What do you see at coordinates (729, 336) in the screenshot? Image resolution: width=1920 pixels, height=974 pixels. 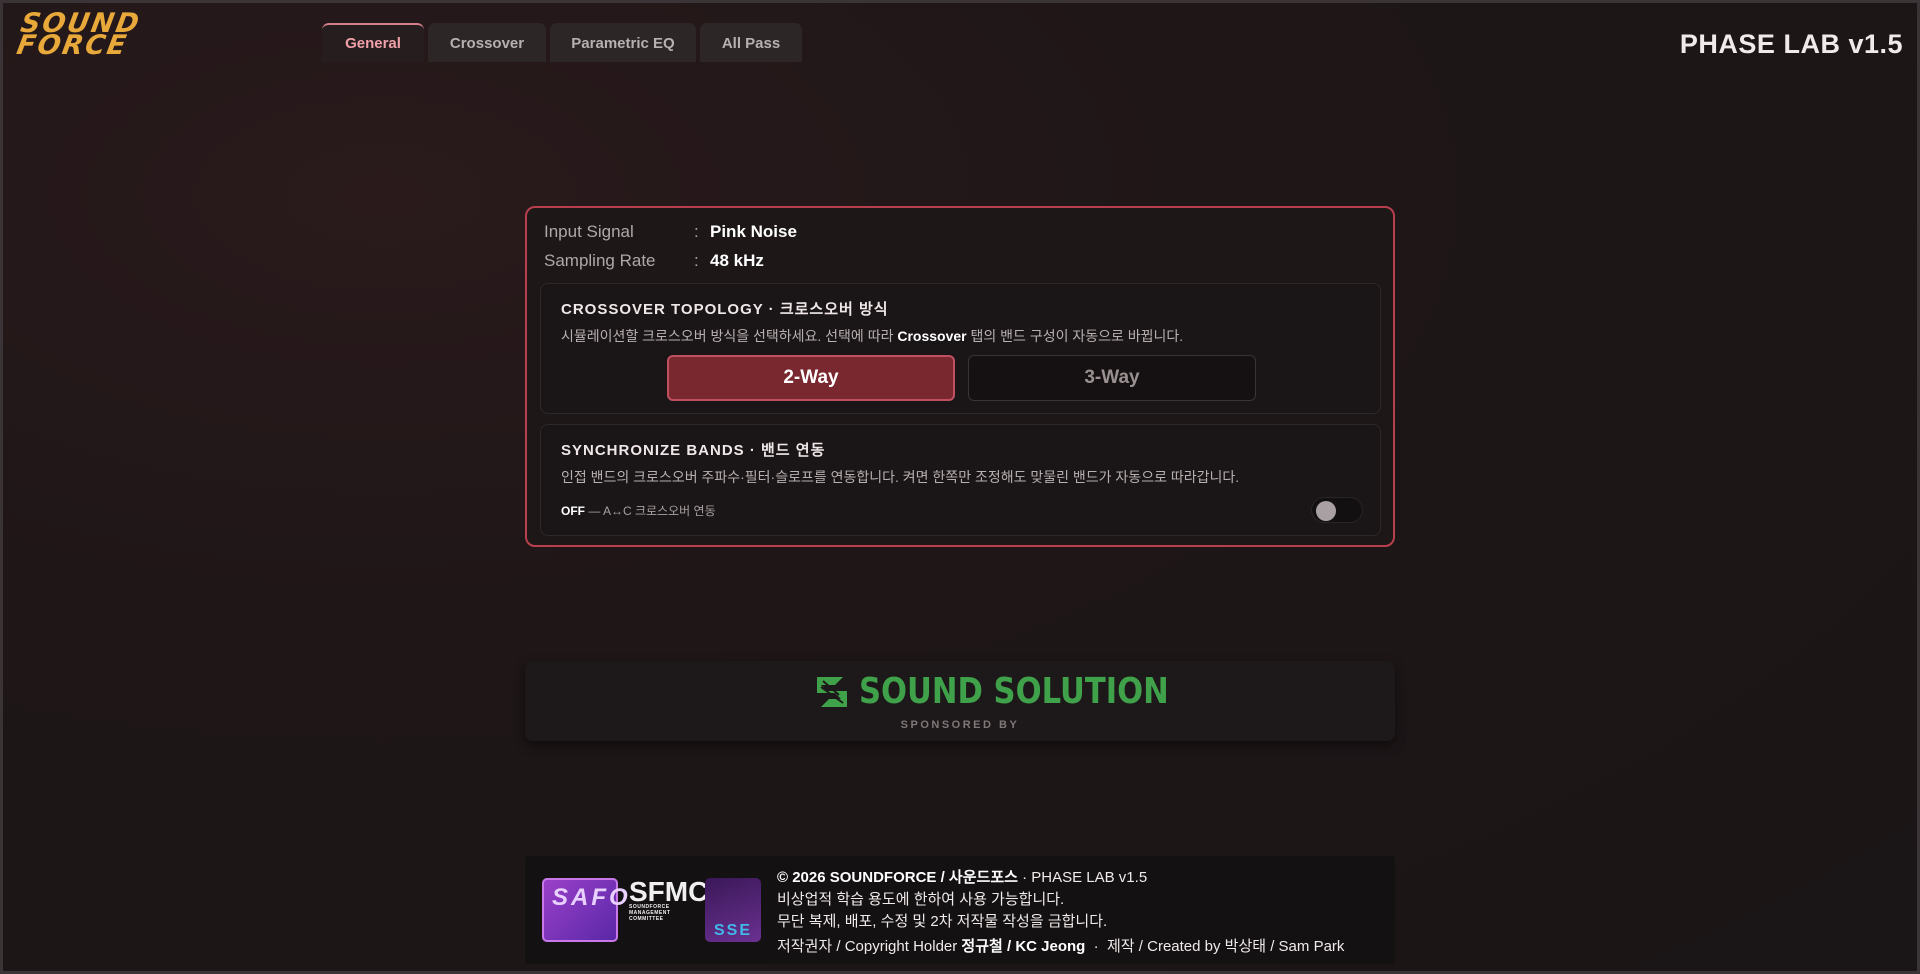 I see `topology-desc-before: 시뮬레이션할 크로스오버 방식을 선택하세요. 선택에 따라` at bounding box center [729, 336].